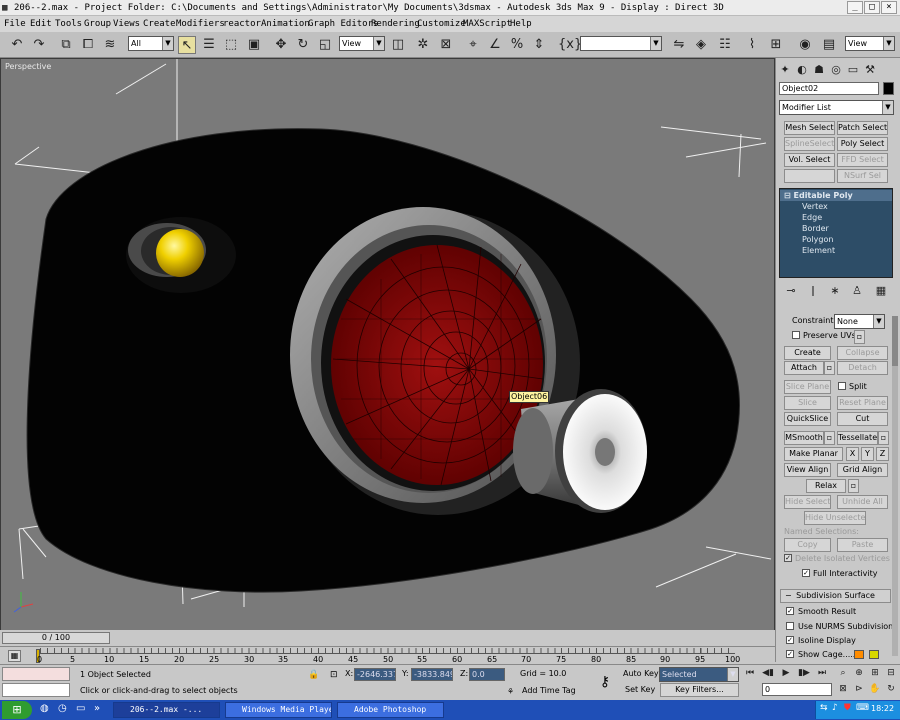 The width and height of the screenshot is (900, 720). I want to click on remove-modifier-icon: ♙, so click(857, 291).